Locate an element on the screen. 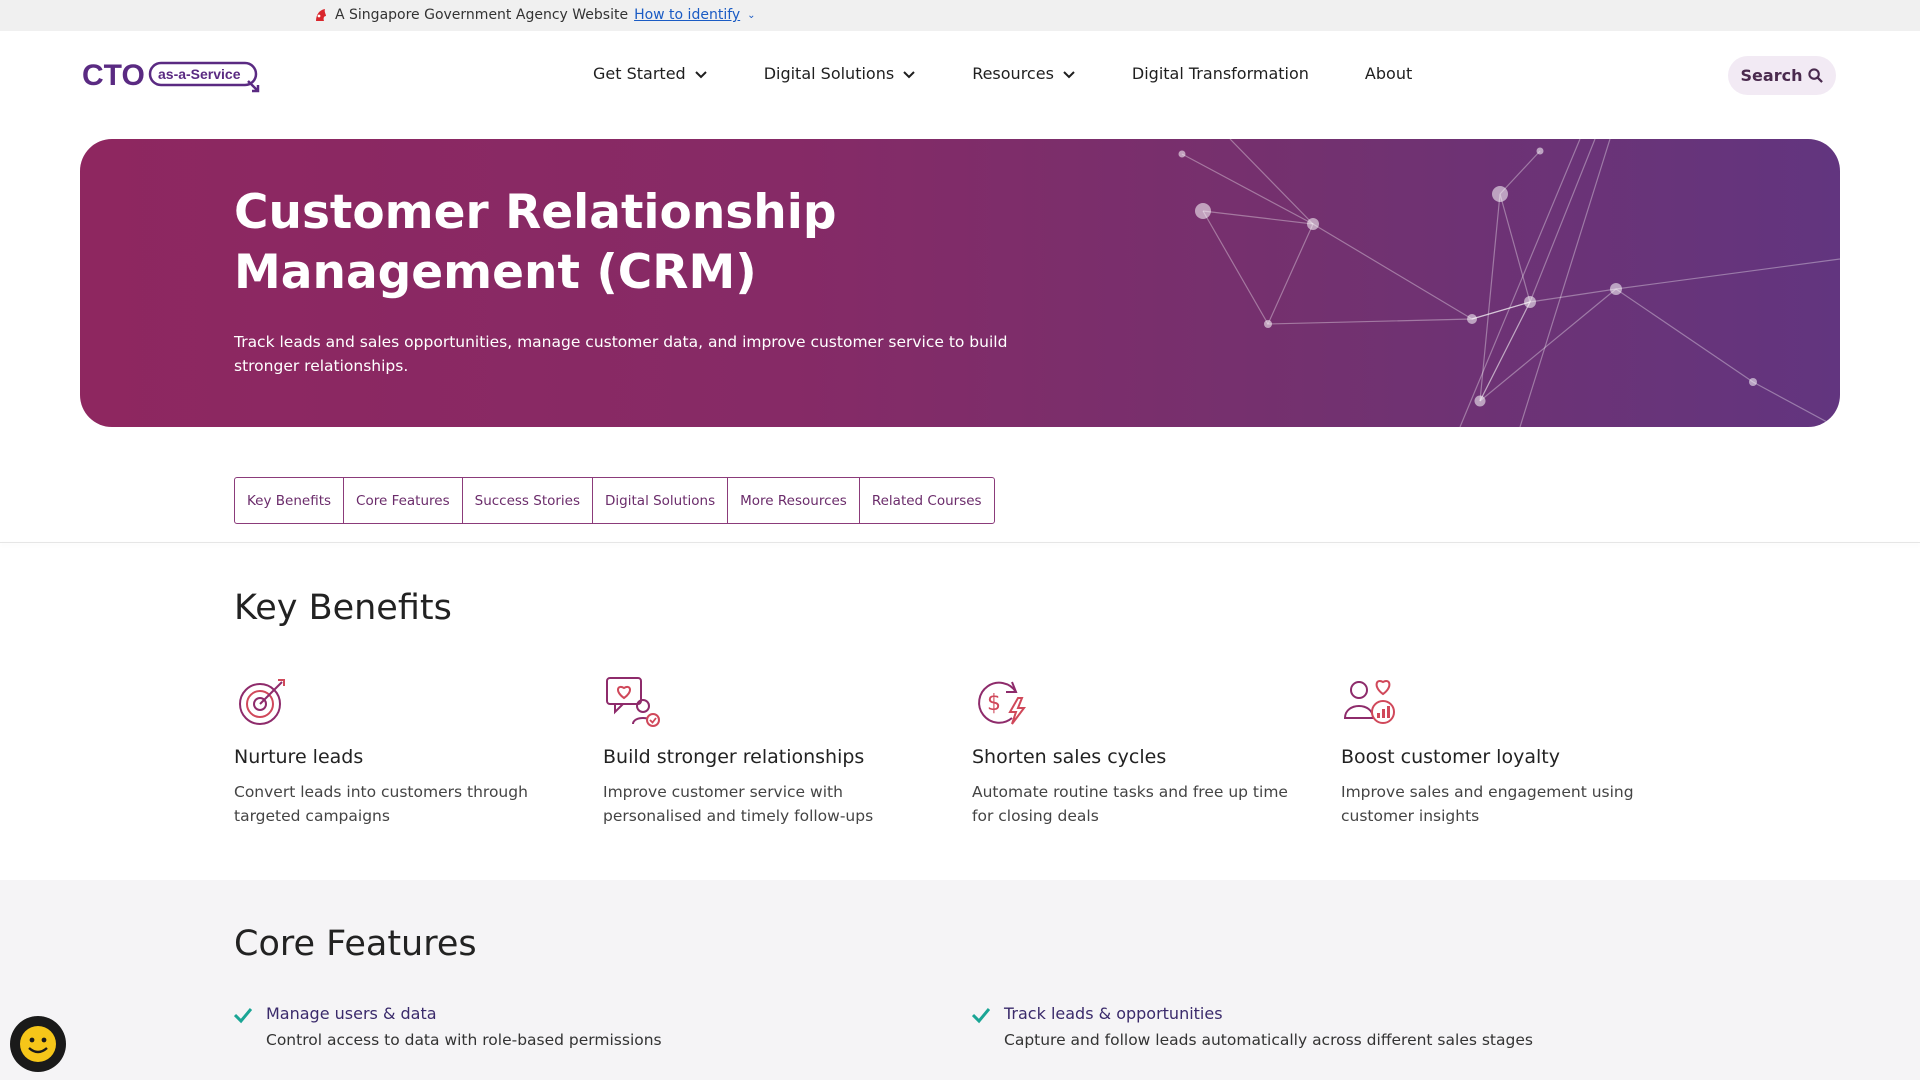 This screenshot has width=1920, height=1080. nav-label: About is located at coordinates (1388, 73).